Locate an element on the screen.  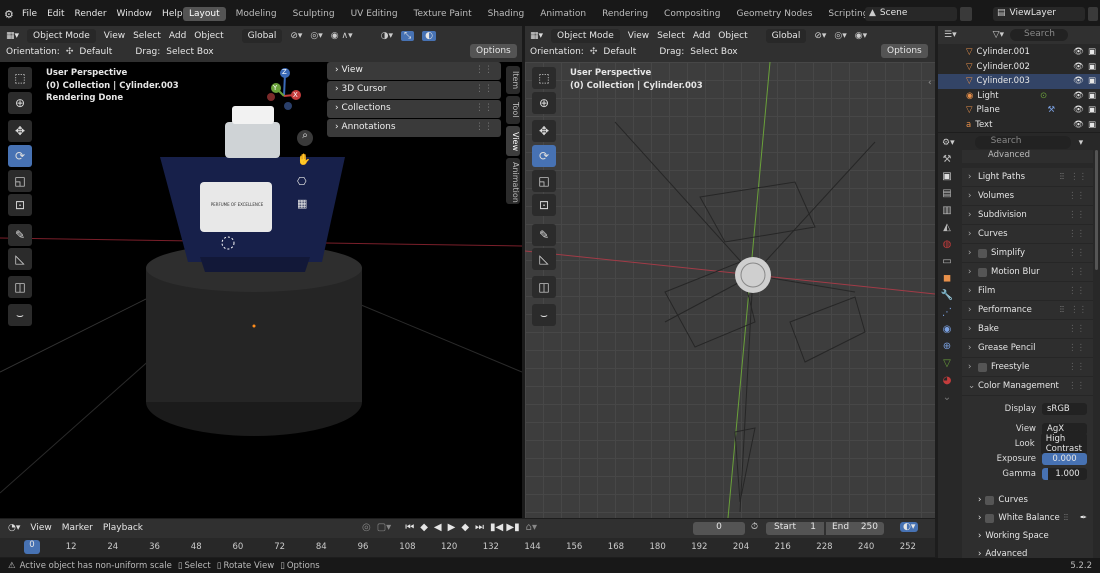
overlay-icon: ◐ is located at coordinates (429, 35).